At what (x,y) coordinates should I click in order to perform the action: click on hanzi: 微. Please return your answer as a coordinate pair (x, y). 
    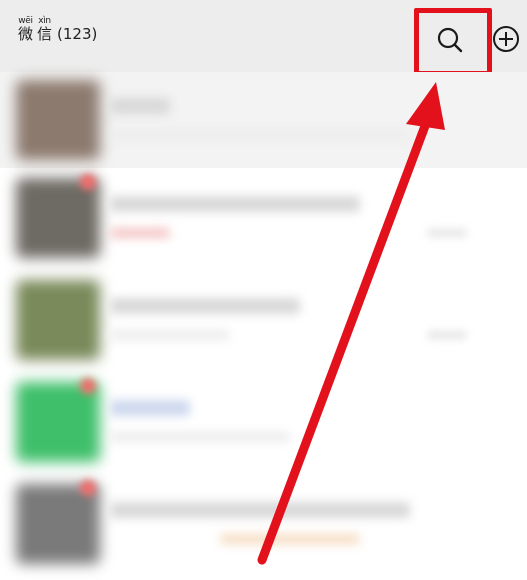
    Looking at the image, I should click on (26, 34).